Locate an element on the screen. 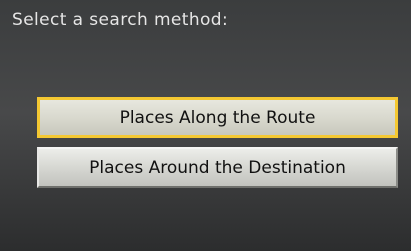 This screenshot has width=415, height=251. page-title: Select a search method: is located at coordinates (120, 20).